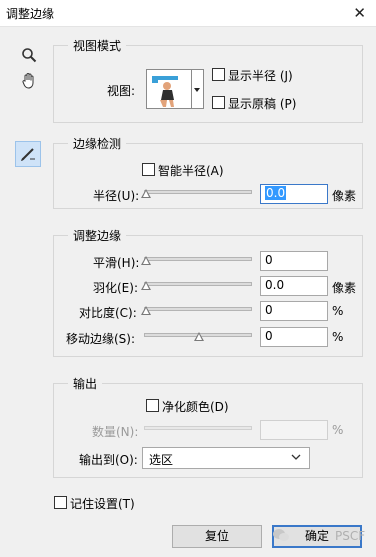  I want to click on remember-settings-checkbox, so click(60, 502).